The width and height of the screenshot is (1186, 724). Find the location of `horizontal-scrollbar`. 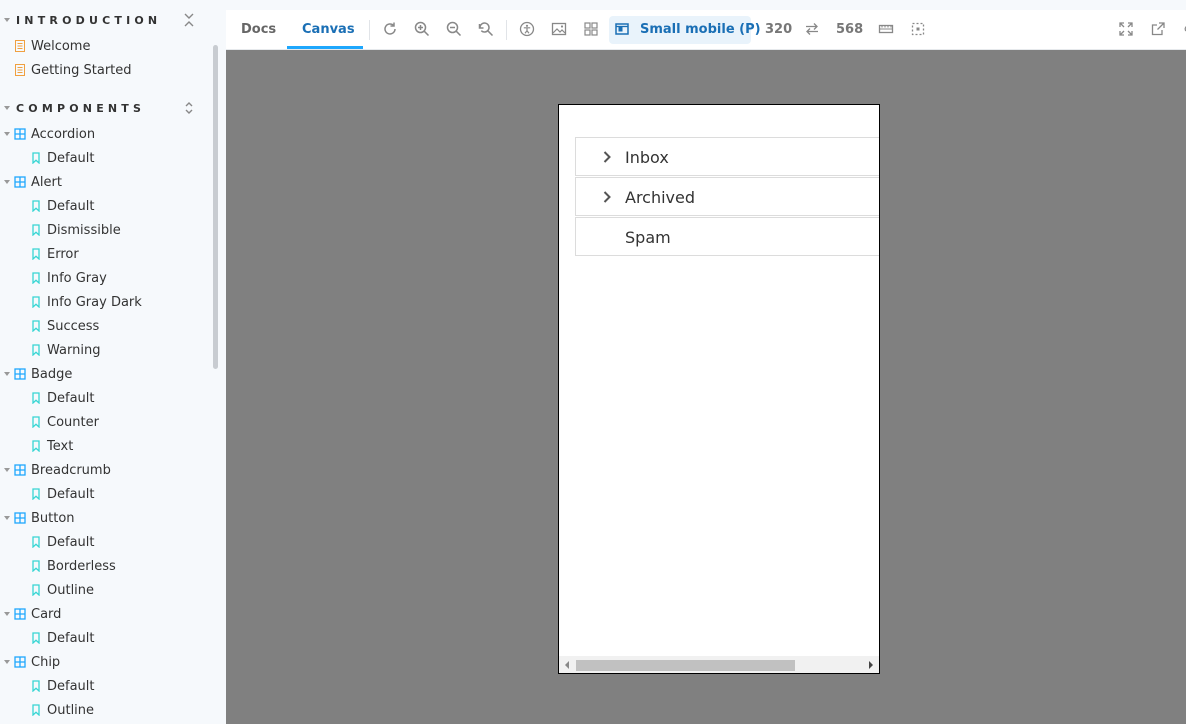

horizontal-scrollbar is located at coordinates (719, 664).